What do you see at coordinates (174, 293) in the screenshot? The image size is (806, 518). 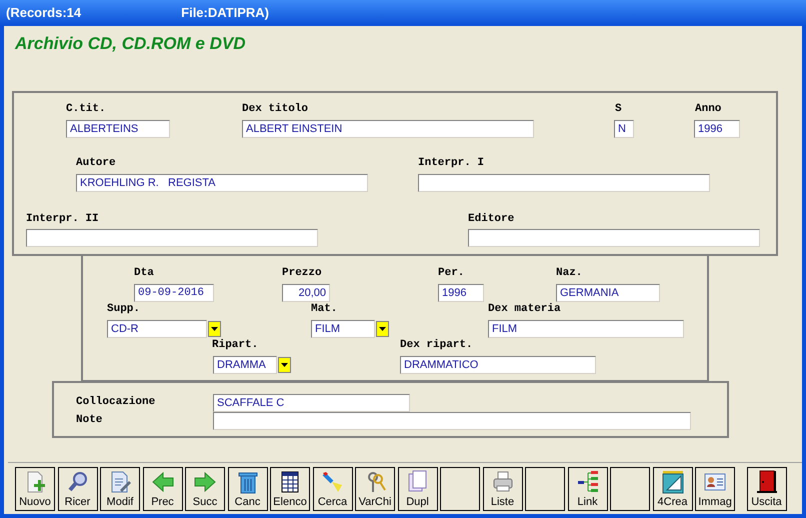 I see `input-field: 09-09-2016` at bounding box center [174, 293].